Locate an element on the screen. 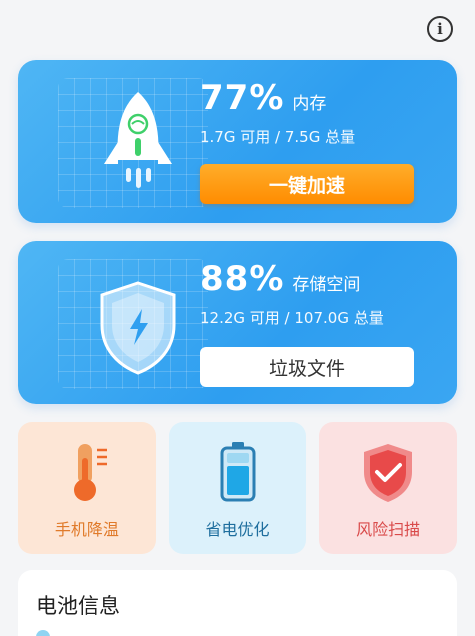  battery-status-dot is located at coordinates (43, 633).